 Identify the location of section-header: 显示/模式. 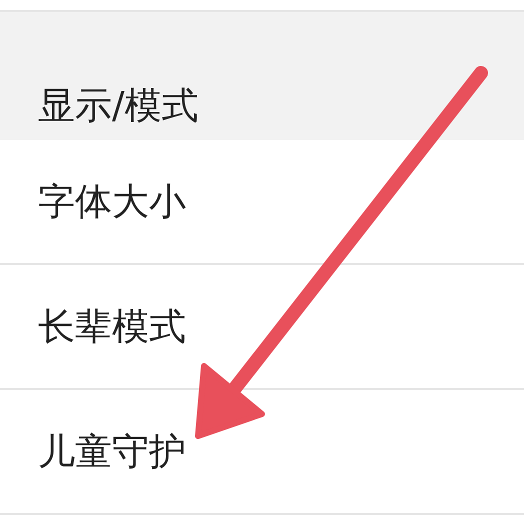
(118, 105).